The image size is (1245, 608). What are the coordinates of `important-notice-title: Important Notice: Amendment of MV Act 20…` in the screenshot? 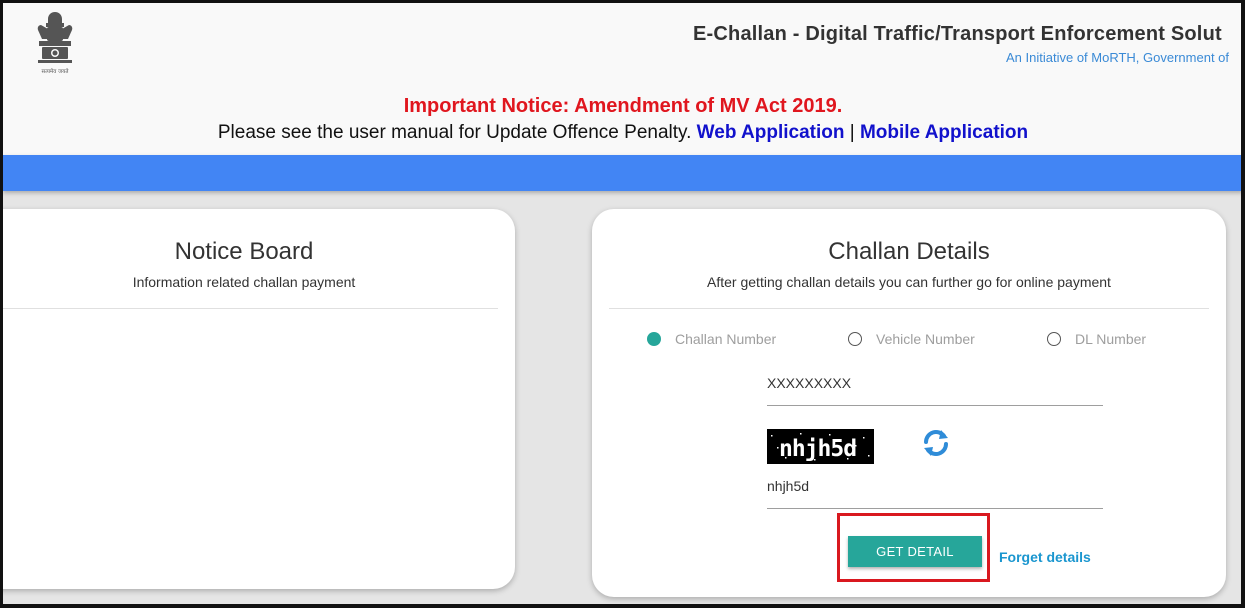 It's located at (623, 106).